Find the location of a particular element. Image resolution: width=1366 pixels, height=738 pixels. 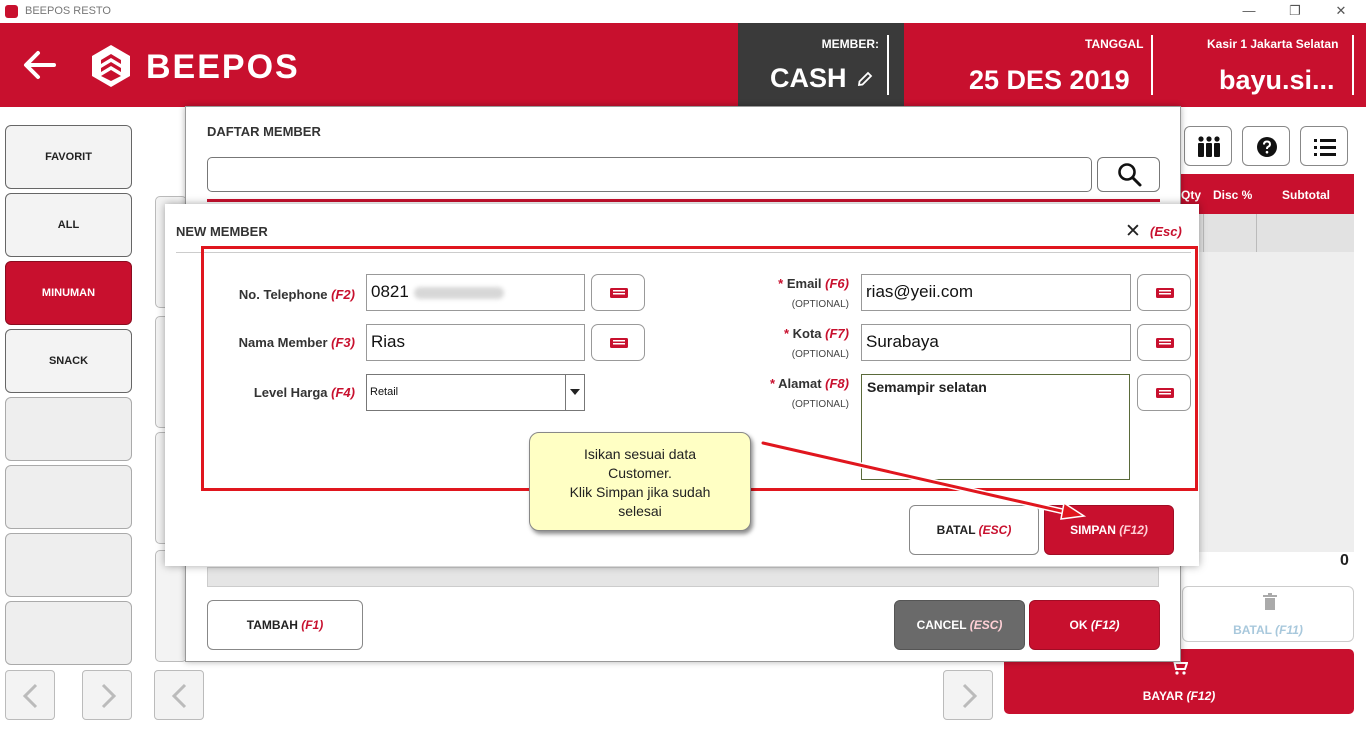

batal-order-key: (F11) is located at coordinates (1289, 630).